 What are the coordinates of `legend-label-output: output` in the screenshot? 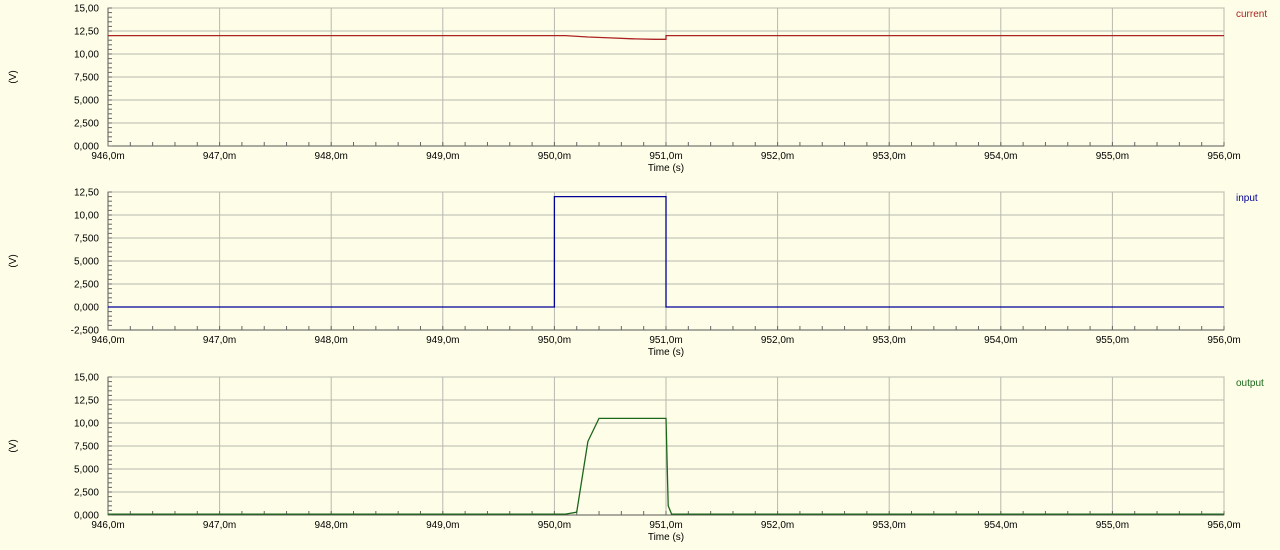 It's located at (1250, 383).